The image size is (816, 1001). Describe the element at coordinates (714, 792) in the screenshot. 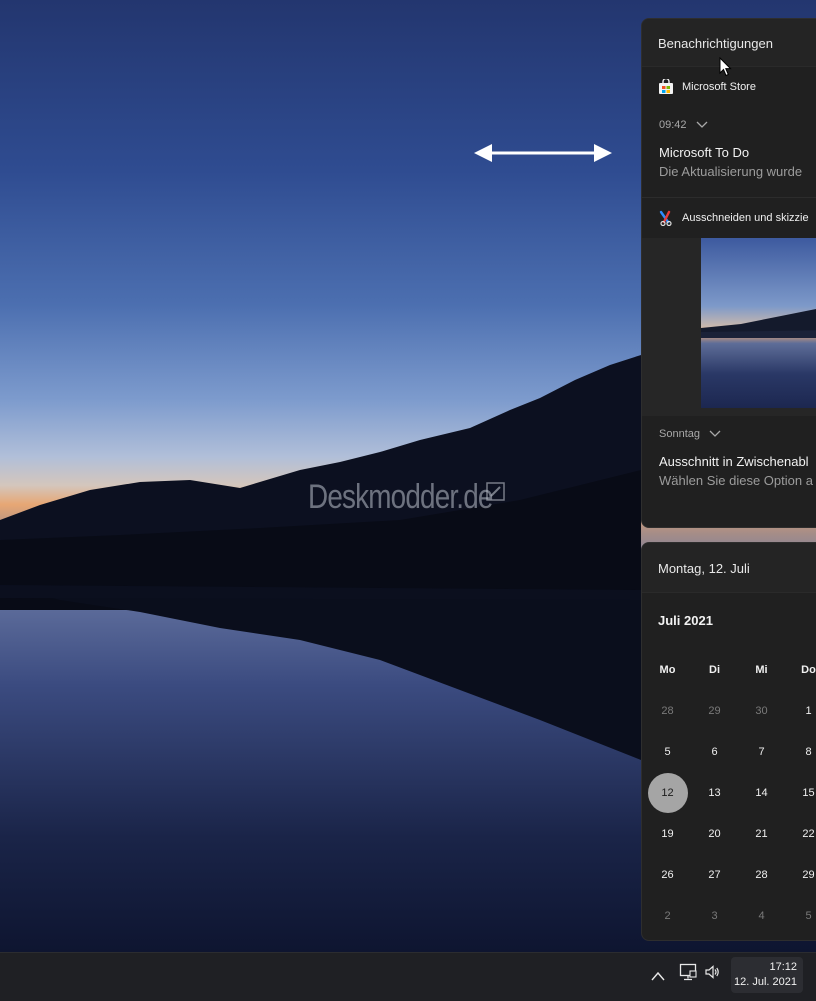

I see `calendar-day: 13` at that location.